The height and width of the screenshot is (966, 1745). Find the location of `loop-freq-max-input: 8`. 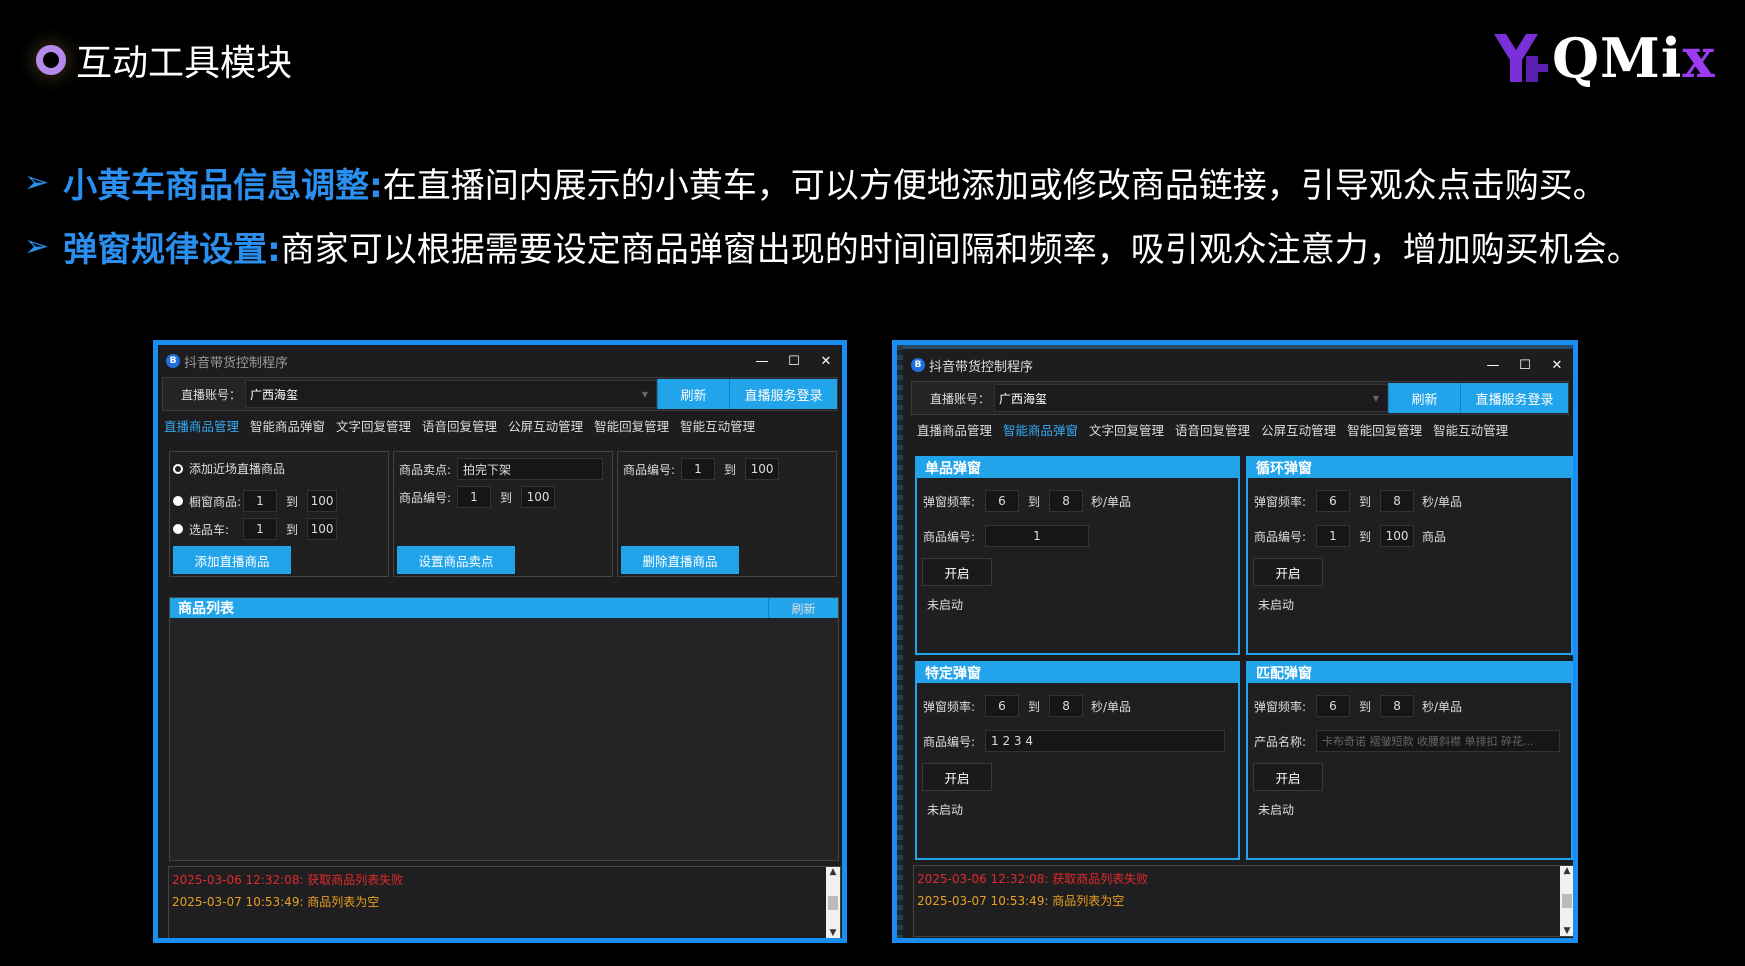

loop-freq-max-input: 8 is located at coordinates (1397, 501).